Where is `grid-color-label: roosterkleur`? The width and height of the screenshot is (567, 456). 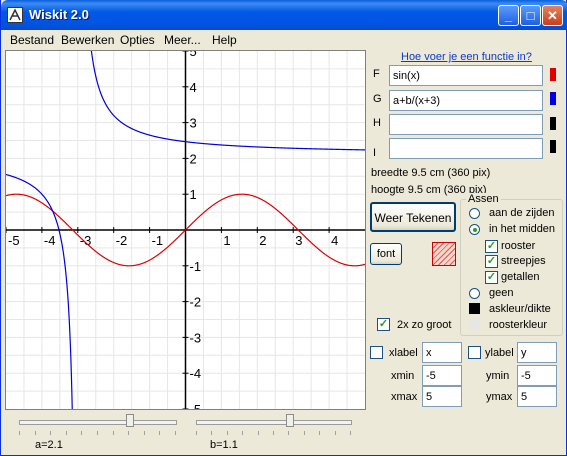
grid-color-label: roosterkleur is located at coordinates (518, 325).